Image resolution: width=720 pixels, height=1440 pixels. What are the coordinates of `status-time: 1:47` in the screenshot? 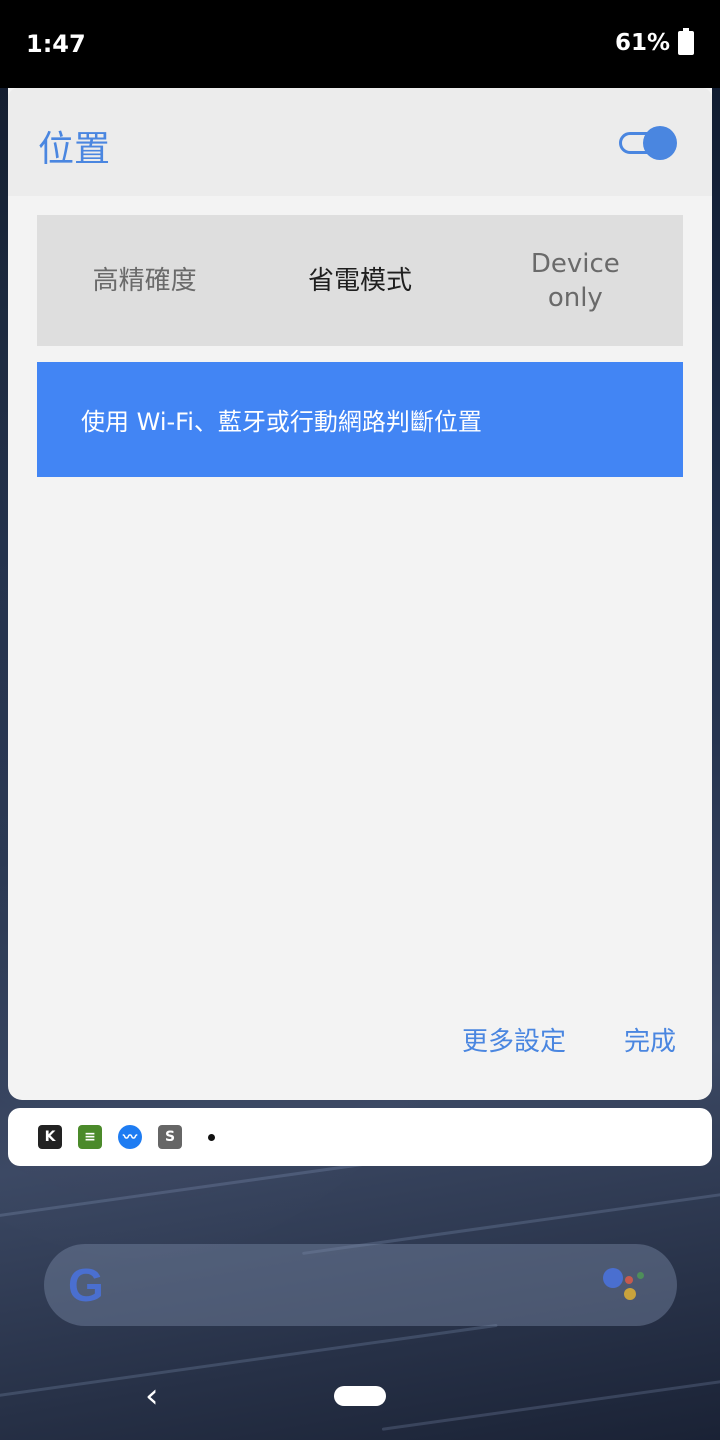 It's located at (56, 44).